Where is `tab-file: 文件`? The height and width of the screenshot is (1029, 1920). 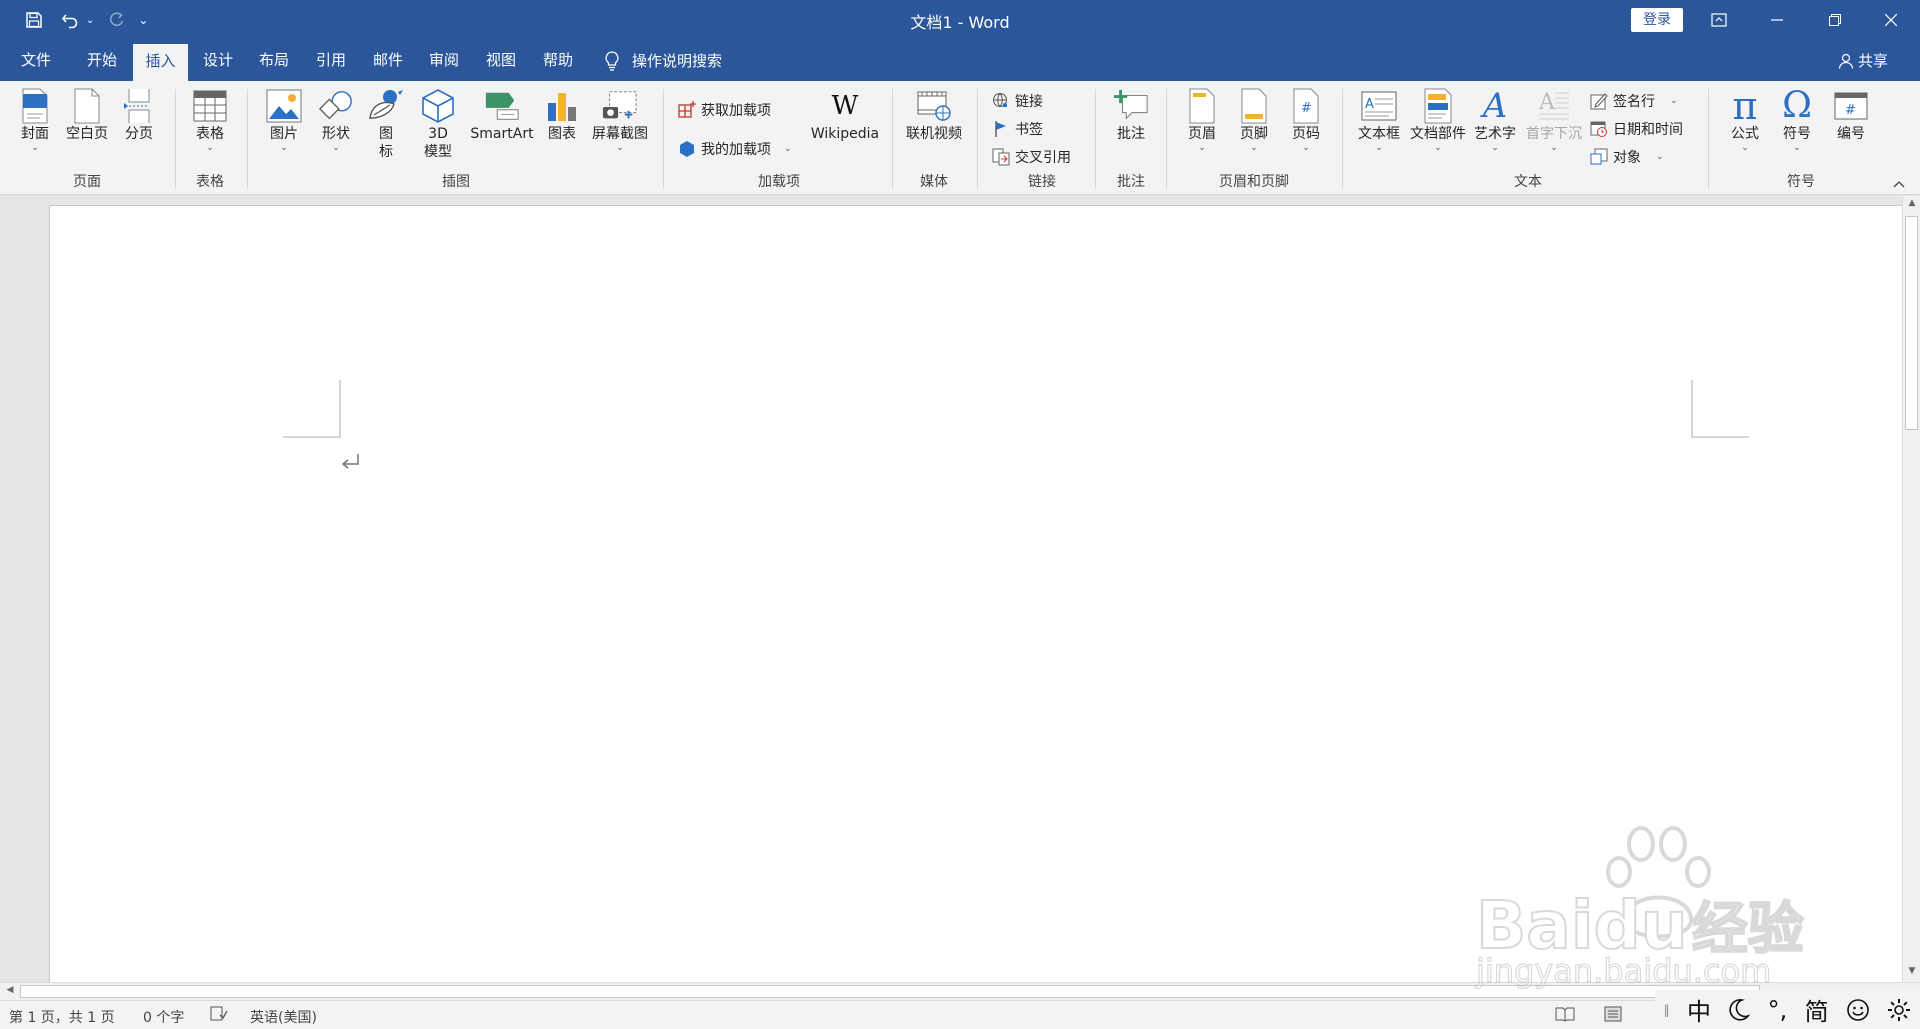
tab-file: 文件 is located at coordinates (36, 60).